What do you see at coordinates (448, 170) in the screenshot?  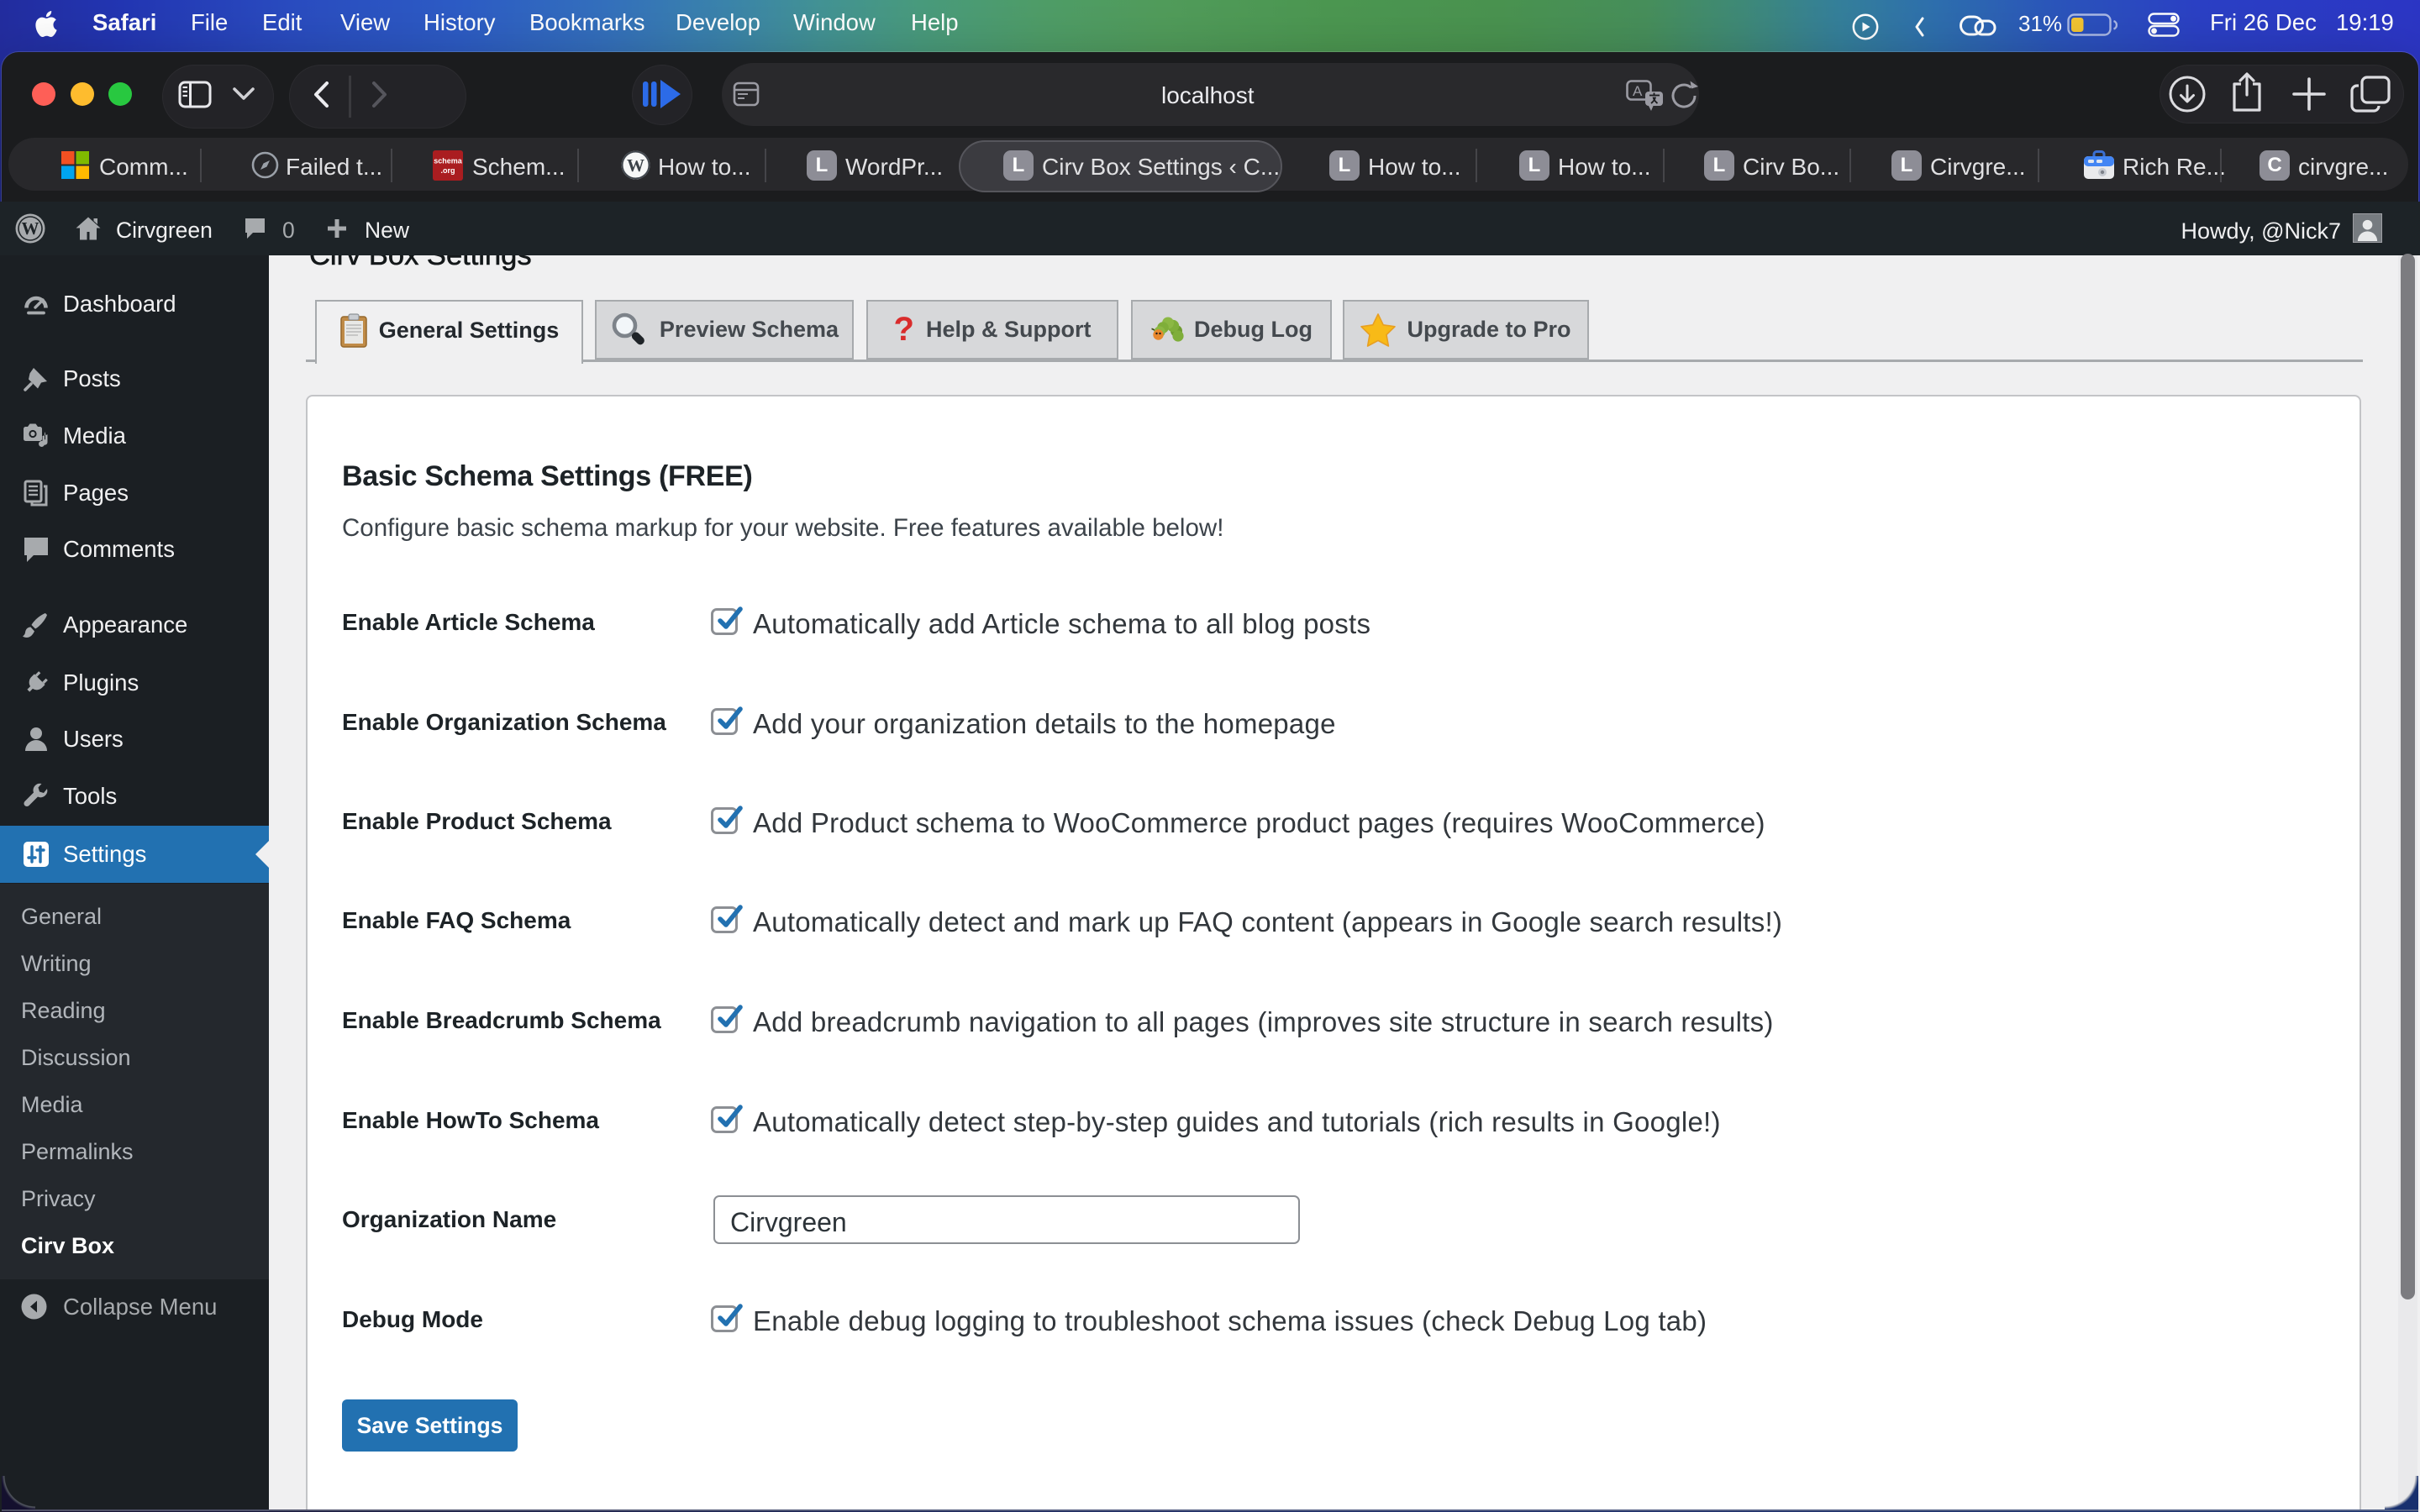 I see `svg-text: .org` at bounding box center [448, 170].